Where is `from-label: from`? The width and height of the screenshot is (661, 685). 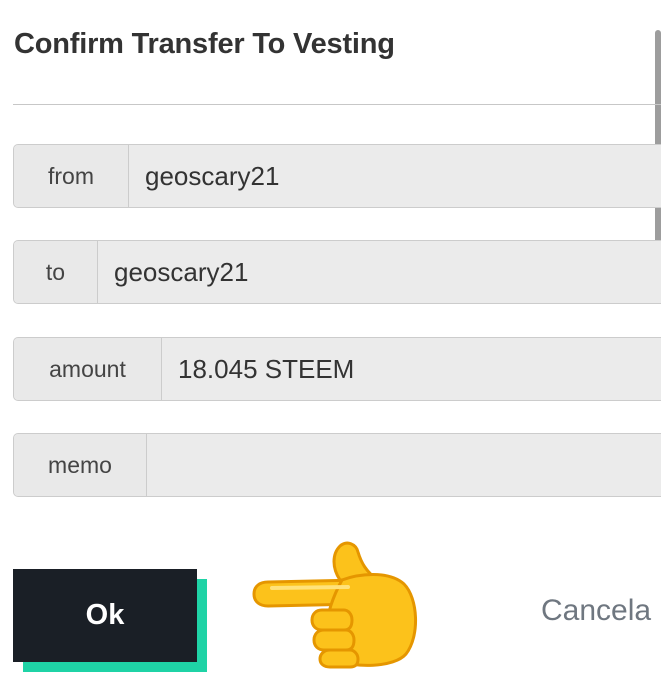 from-label: from is located at coordinates (71, 176).